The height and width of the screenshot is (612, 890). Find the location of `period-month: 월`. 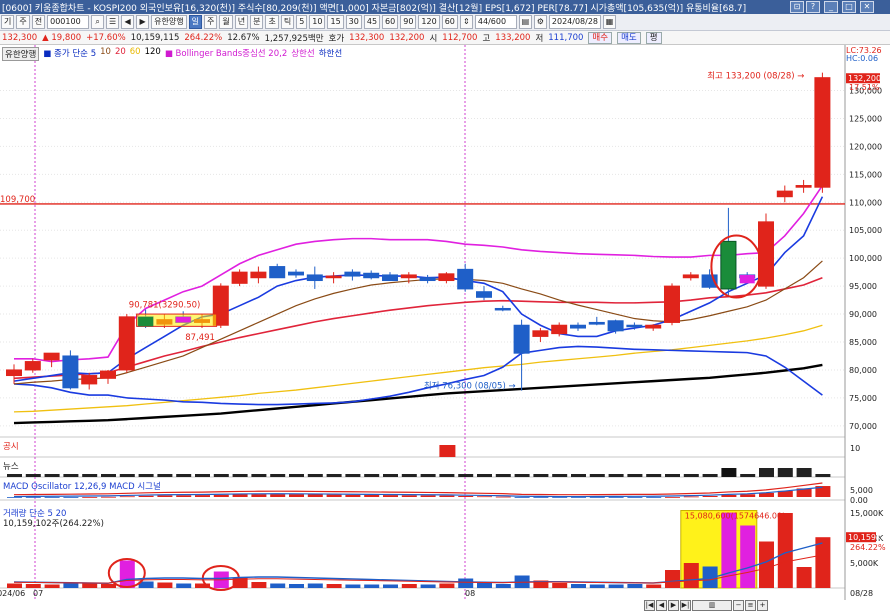

period-month: 월 is located at coordinates (226, 22).